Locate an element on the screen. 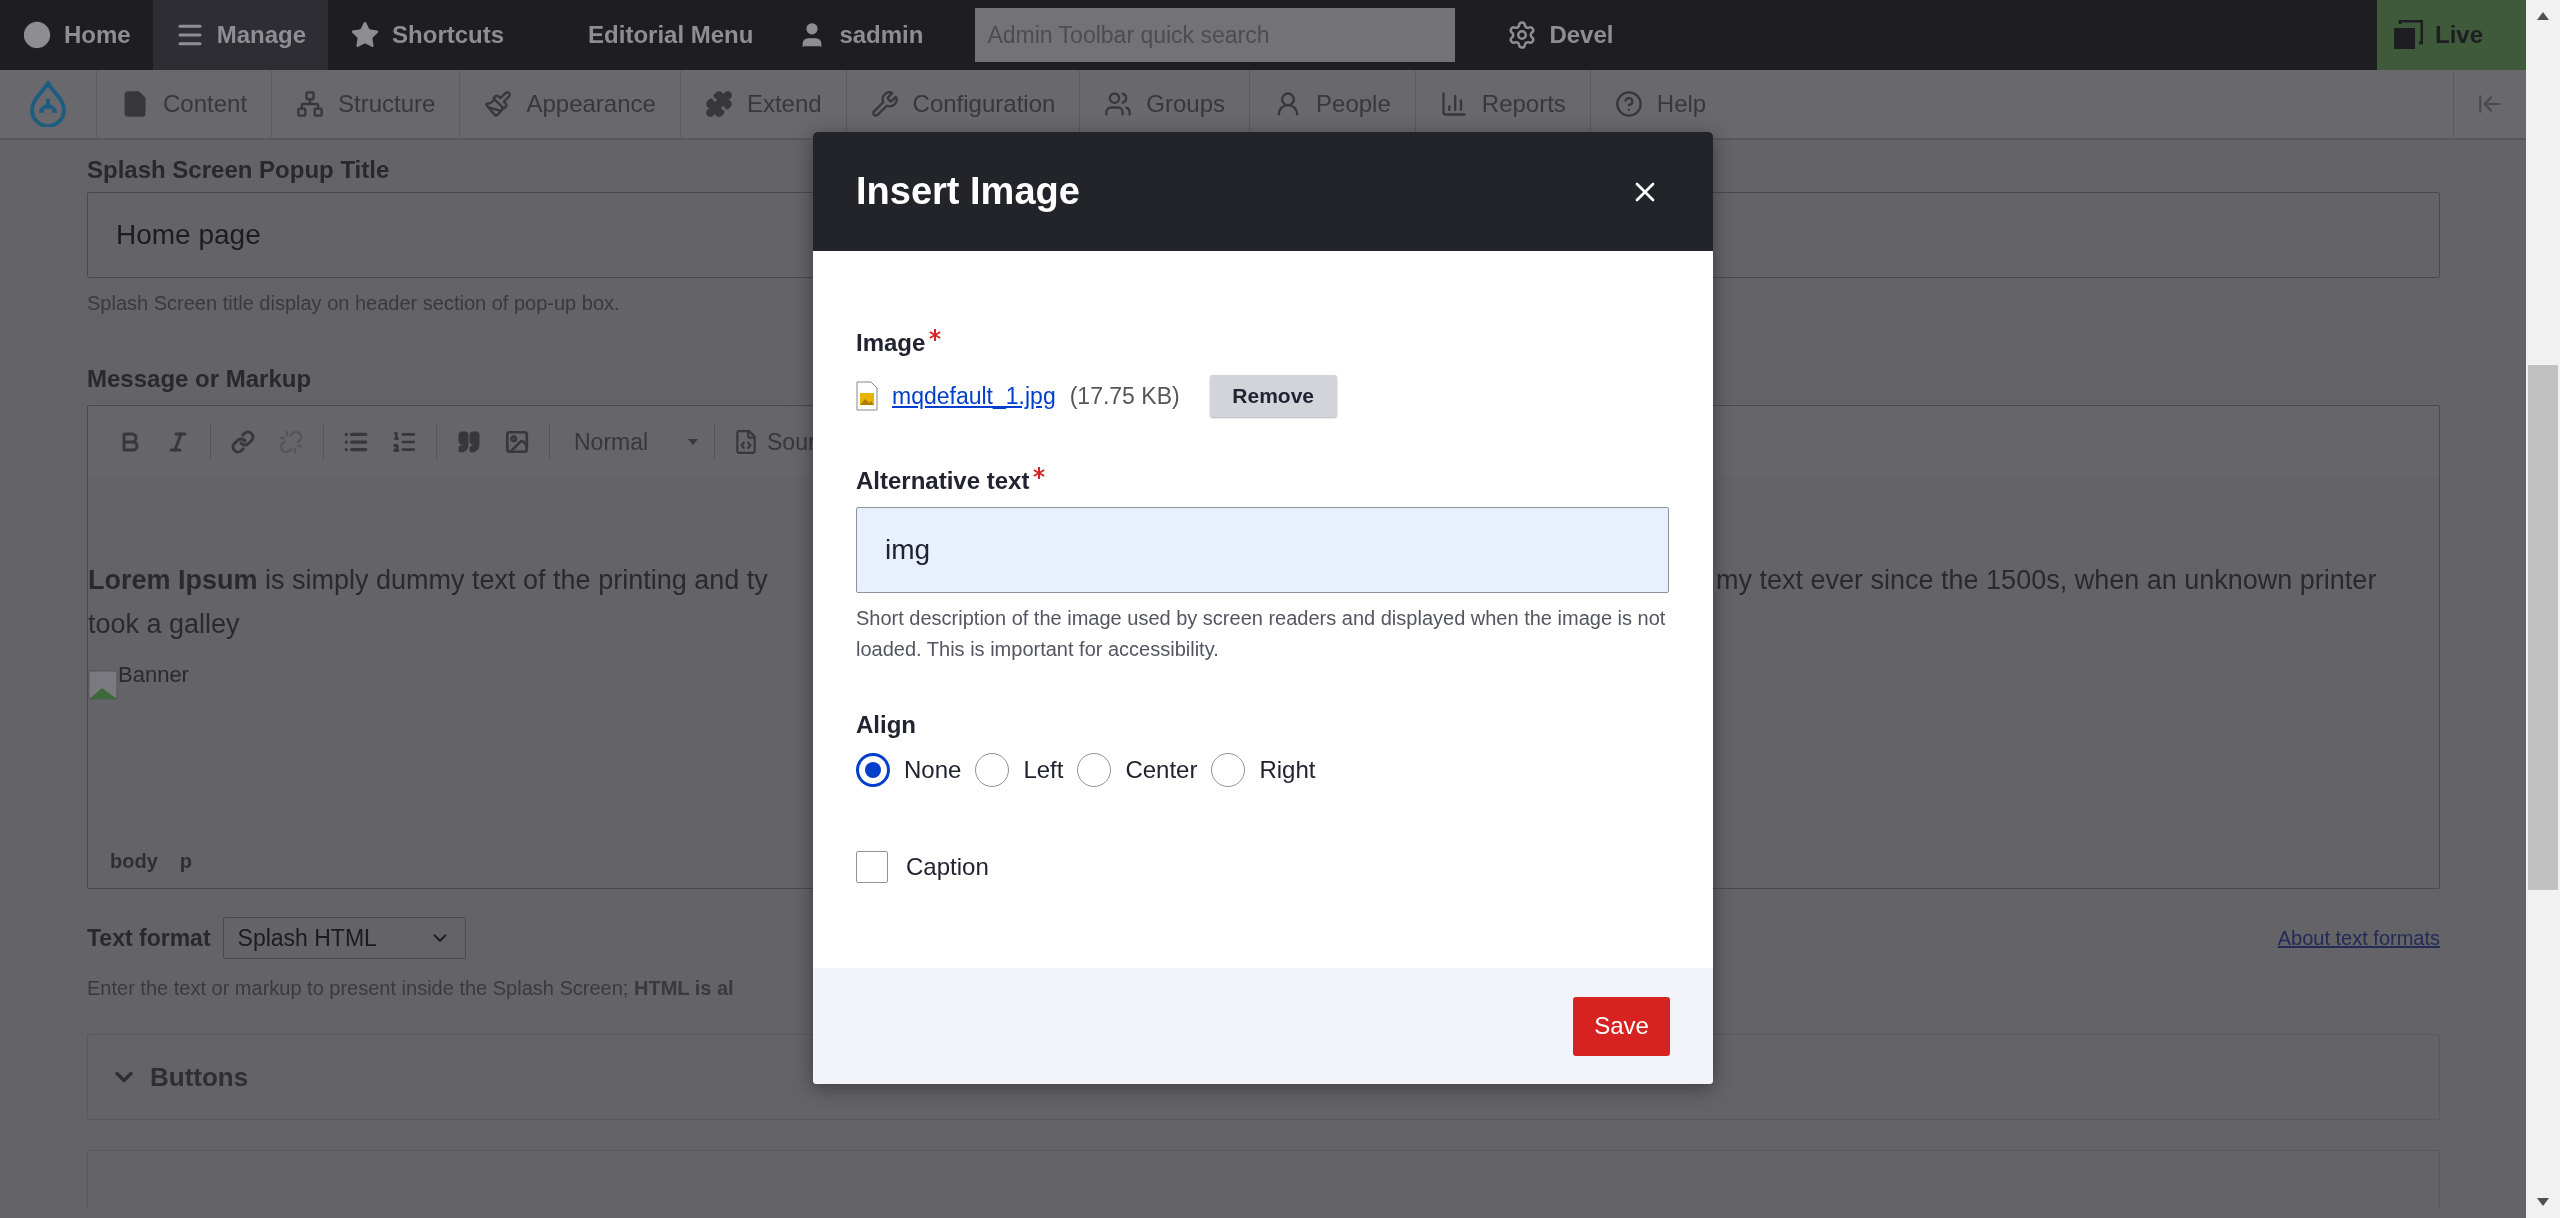 This screenshot has width=2560, height=1218. link-icon is located at coordinates (243, 442).